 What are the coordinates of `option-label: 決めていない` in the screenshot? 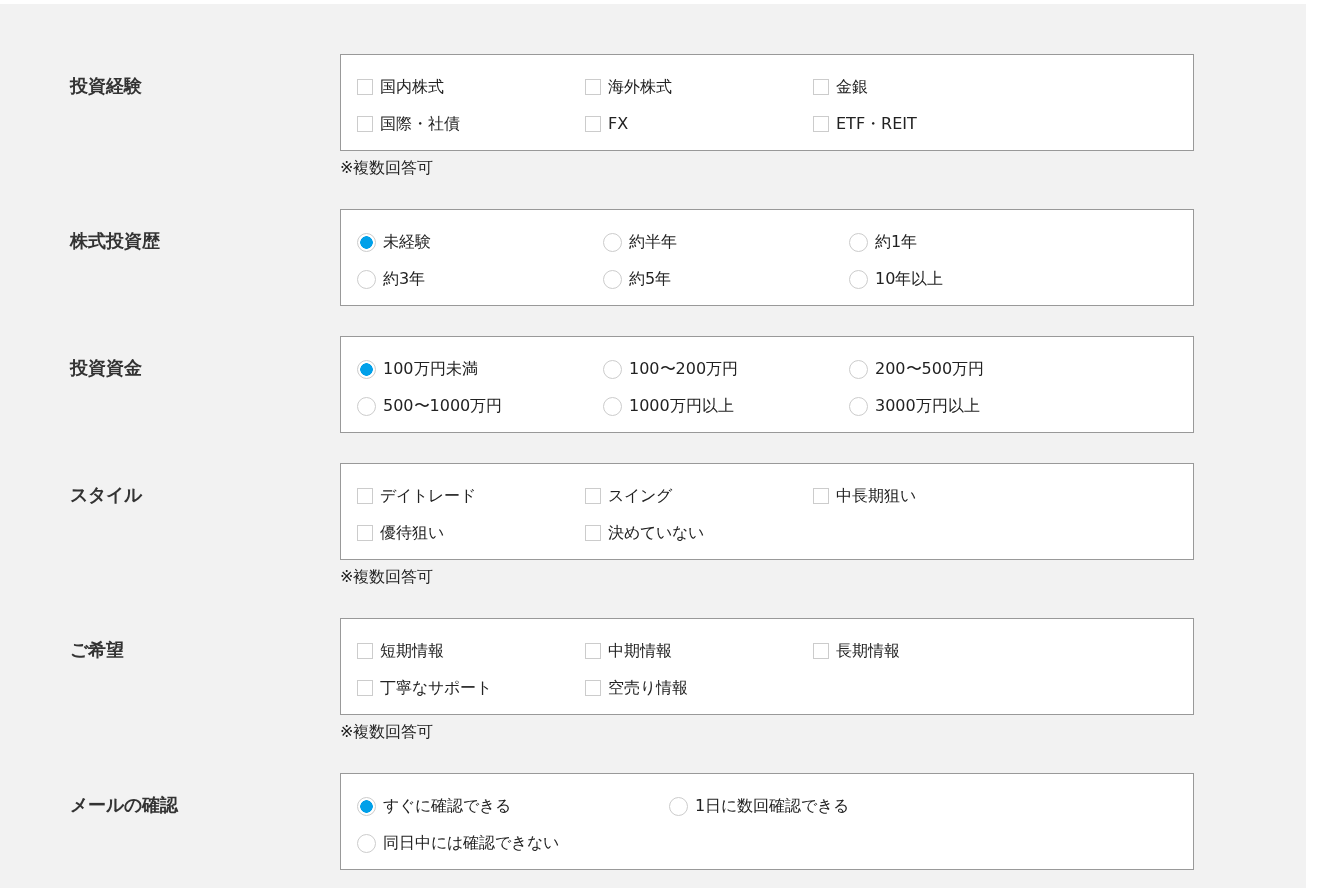 It's located at (656, 533).